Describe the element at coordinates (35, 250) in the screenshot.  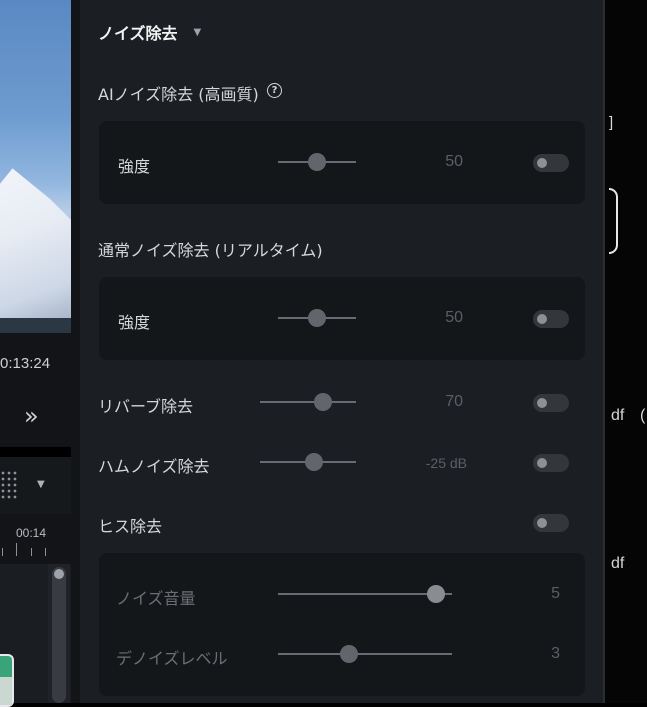
I see `preview-mountain-image` at that location.